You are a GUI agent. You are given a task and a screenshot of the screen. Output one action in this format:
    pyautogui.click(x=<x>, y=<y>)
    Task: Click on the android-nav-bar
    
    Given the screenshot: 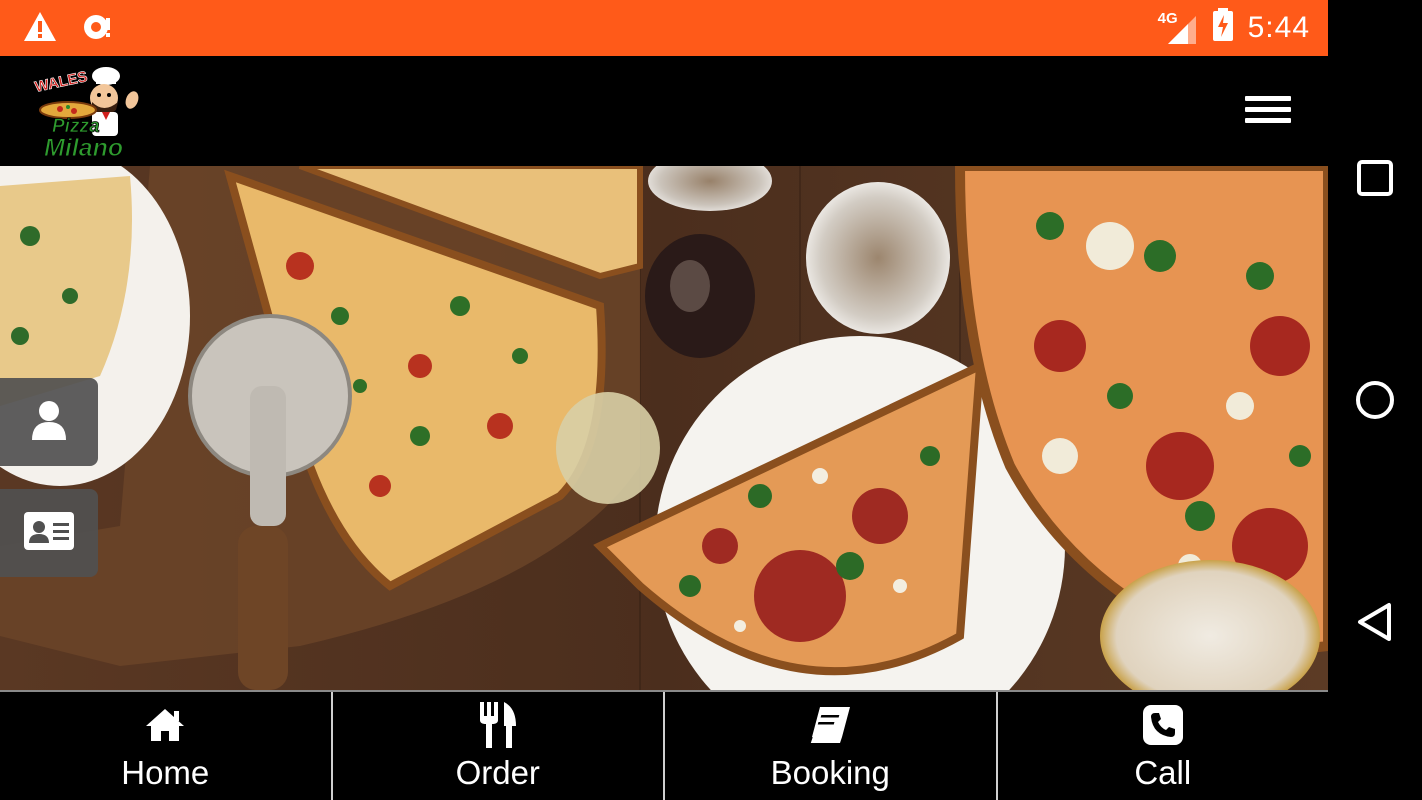 What is the action you would take?
    pyautogui.click(x=1375, y=400)
    